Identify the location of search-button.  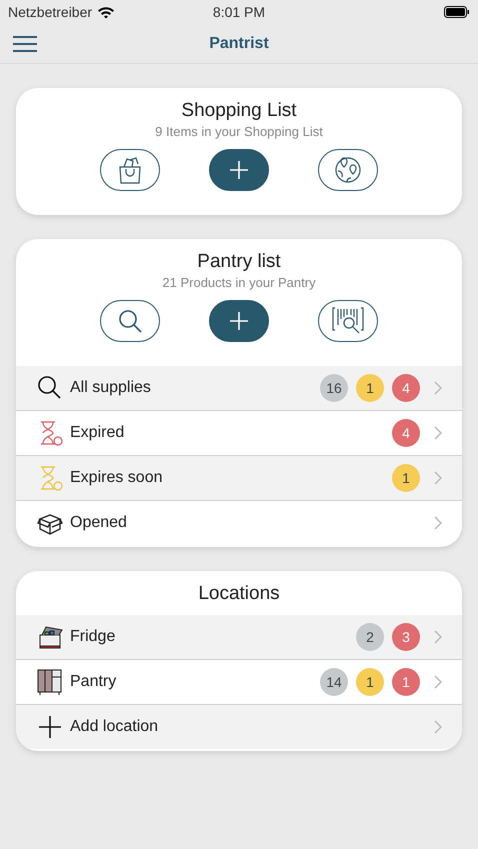
(130, 321).